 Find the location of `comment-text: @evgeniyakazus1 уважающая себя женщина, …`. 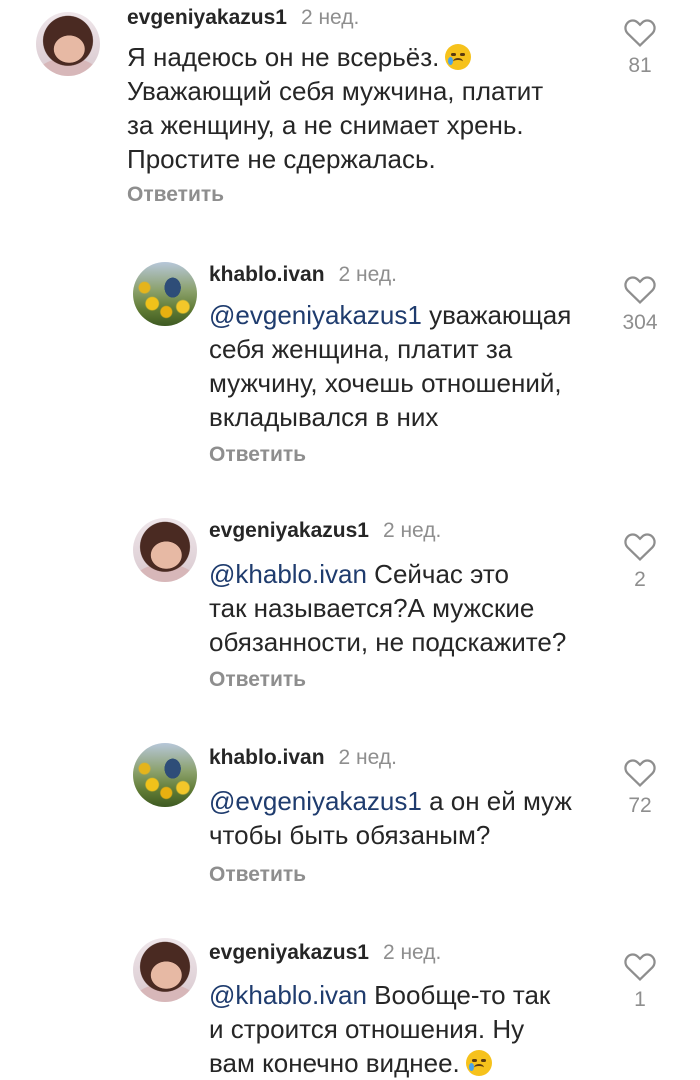

comment-text: @evgeniyakazus1 уважающая себя женщина, … is located at coordinates (390, 366).